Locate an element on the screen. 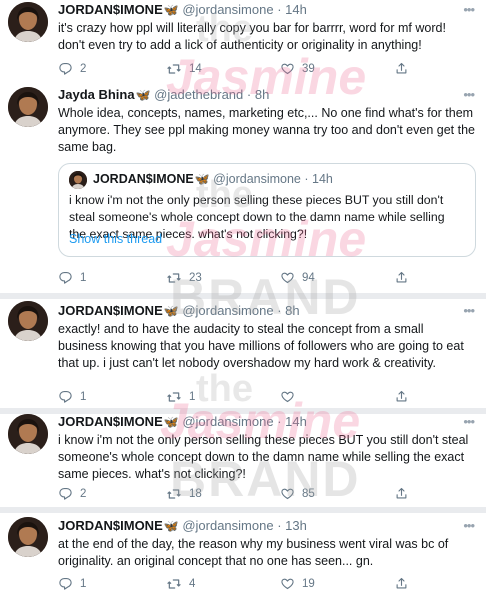  quoted-author-handle: @jordansimone is located at coordinates (257, 179).